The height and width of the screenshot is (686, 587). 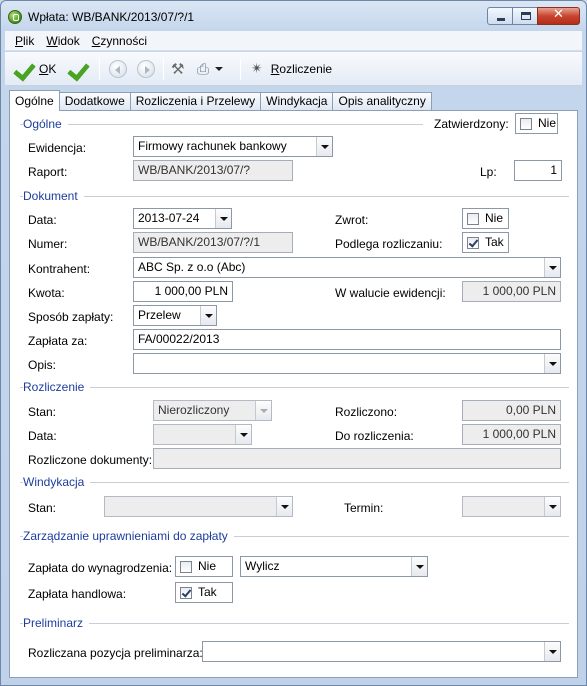 I want to click on print-button: ⎙, so click(x=210, y=69).